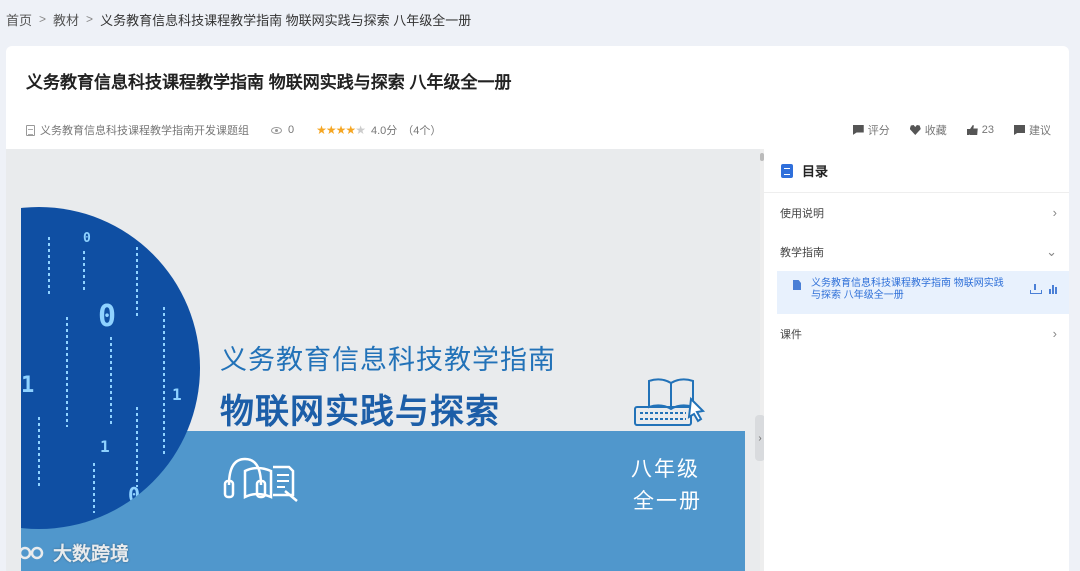 This screenshot has height=571, width=1080. What do you see at coordinates (791, 334) in the screenshot?
I see `toc-item-label: 课件` at bounding box center [791, 334].